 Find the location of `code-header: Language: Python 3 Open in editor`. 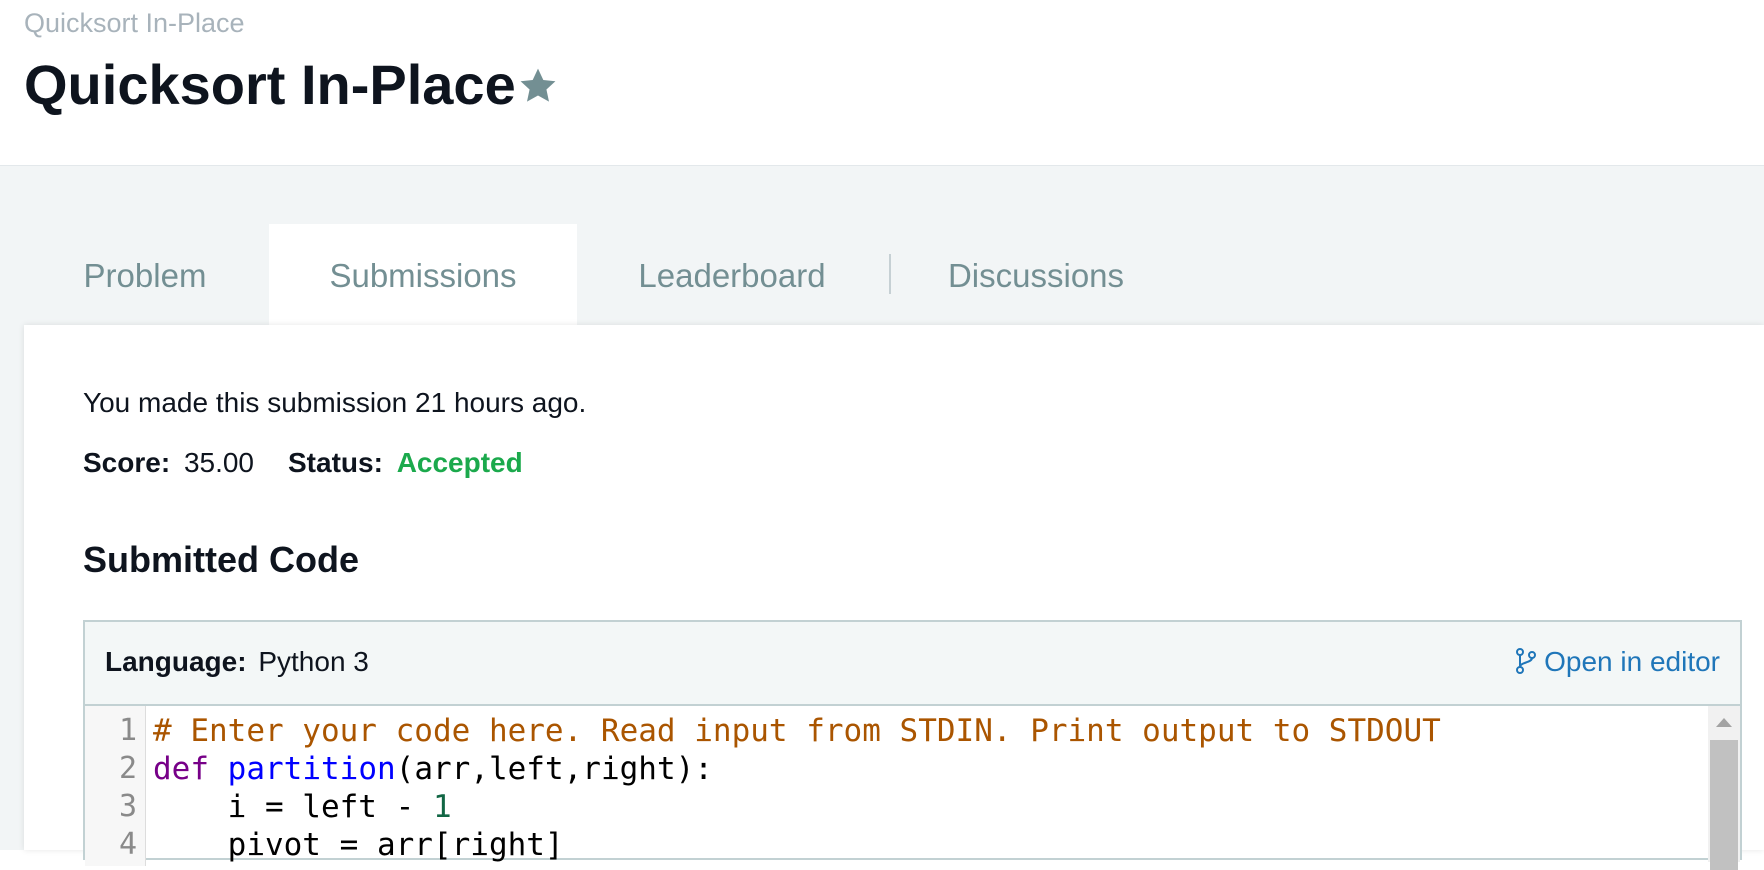

code-header: Language: Python 3 Open in editor is located at coordinates (912, 664).